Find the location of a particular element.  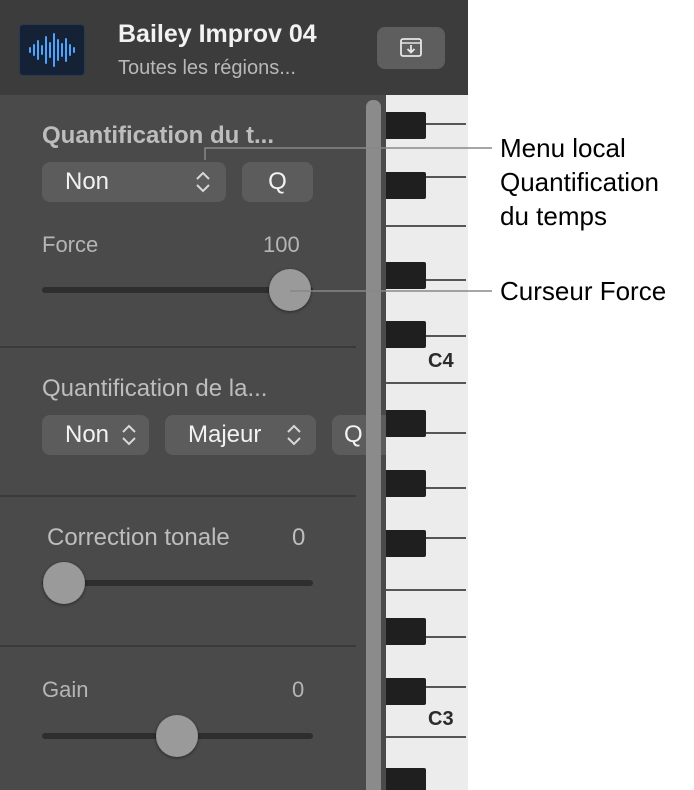

callout-strength-slider: Curseur Force is located at coordinates (583, 291).